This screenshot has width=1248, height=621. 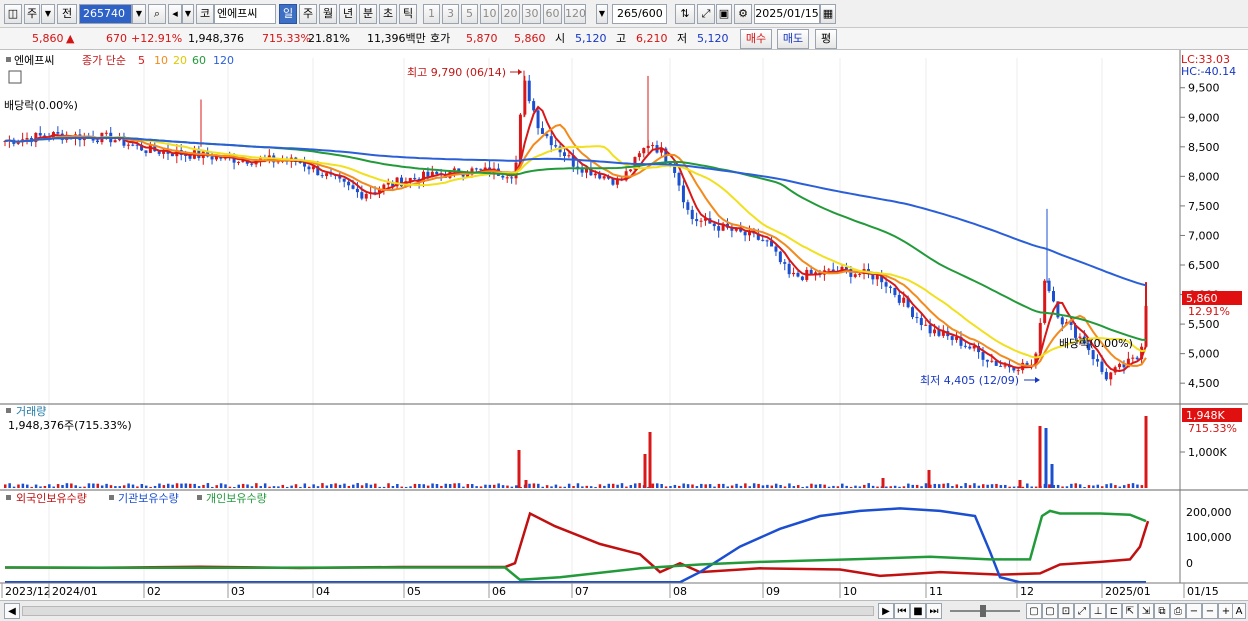 I want to click on axis-icon: ⊥, so click(x=1098, y=611).